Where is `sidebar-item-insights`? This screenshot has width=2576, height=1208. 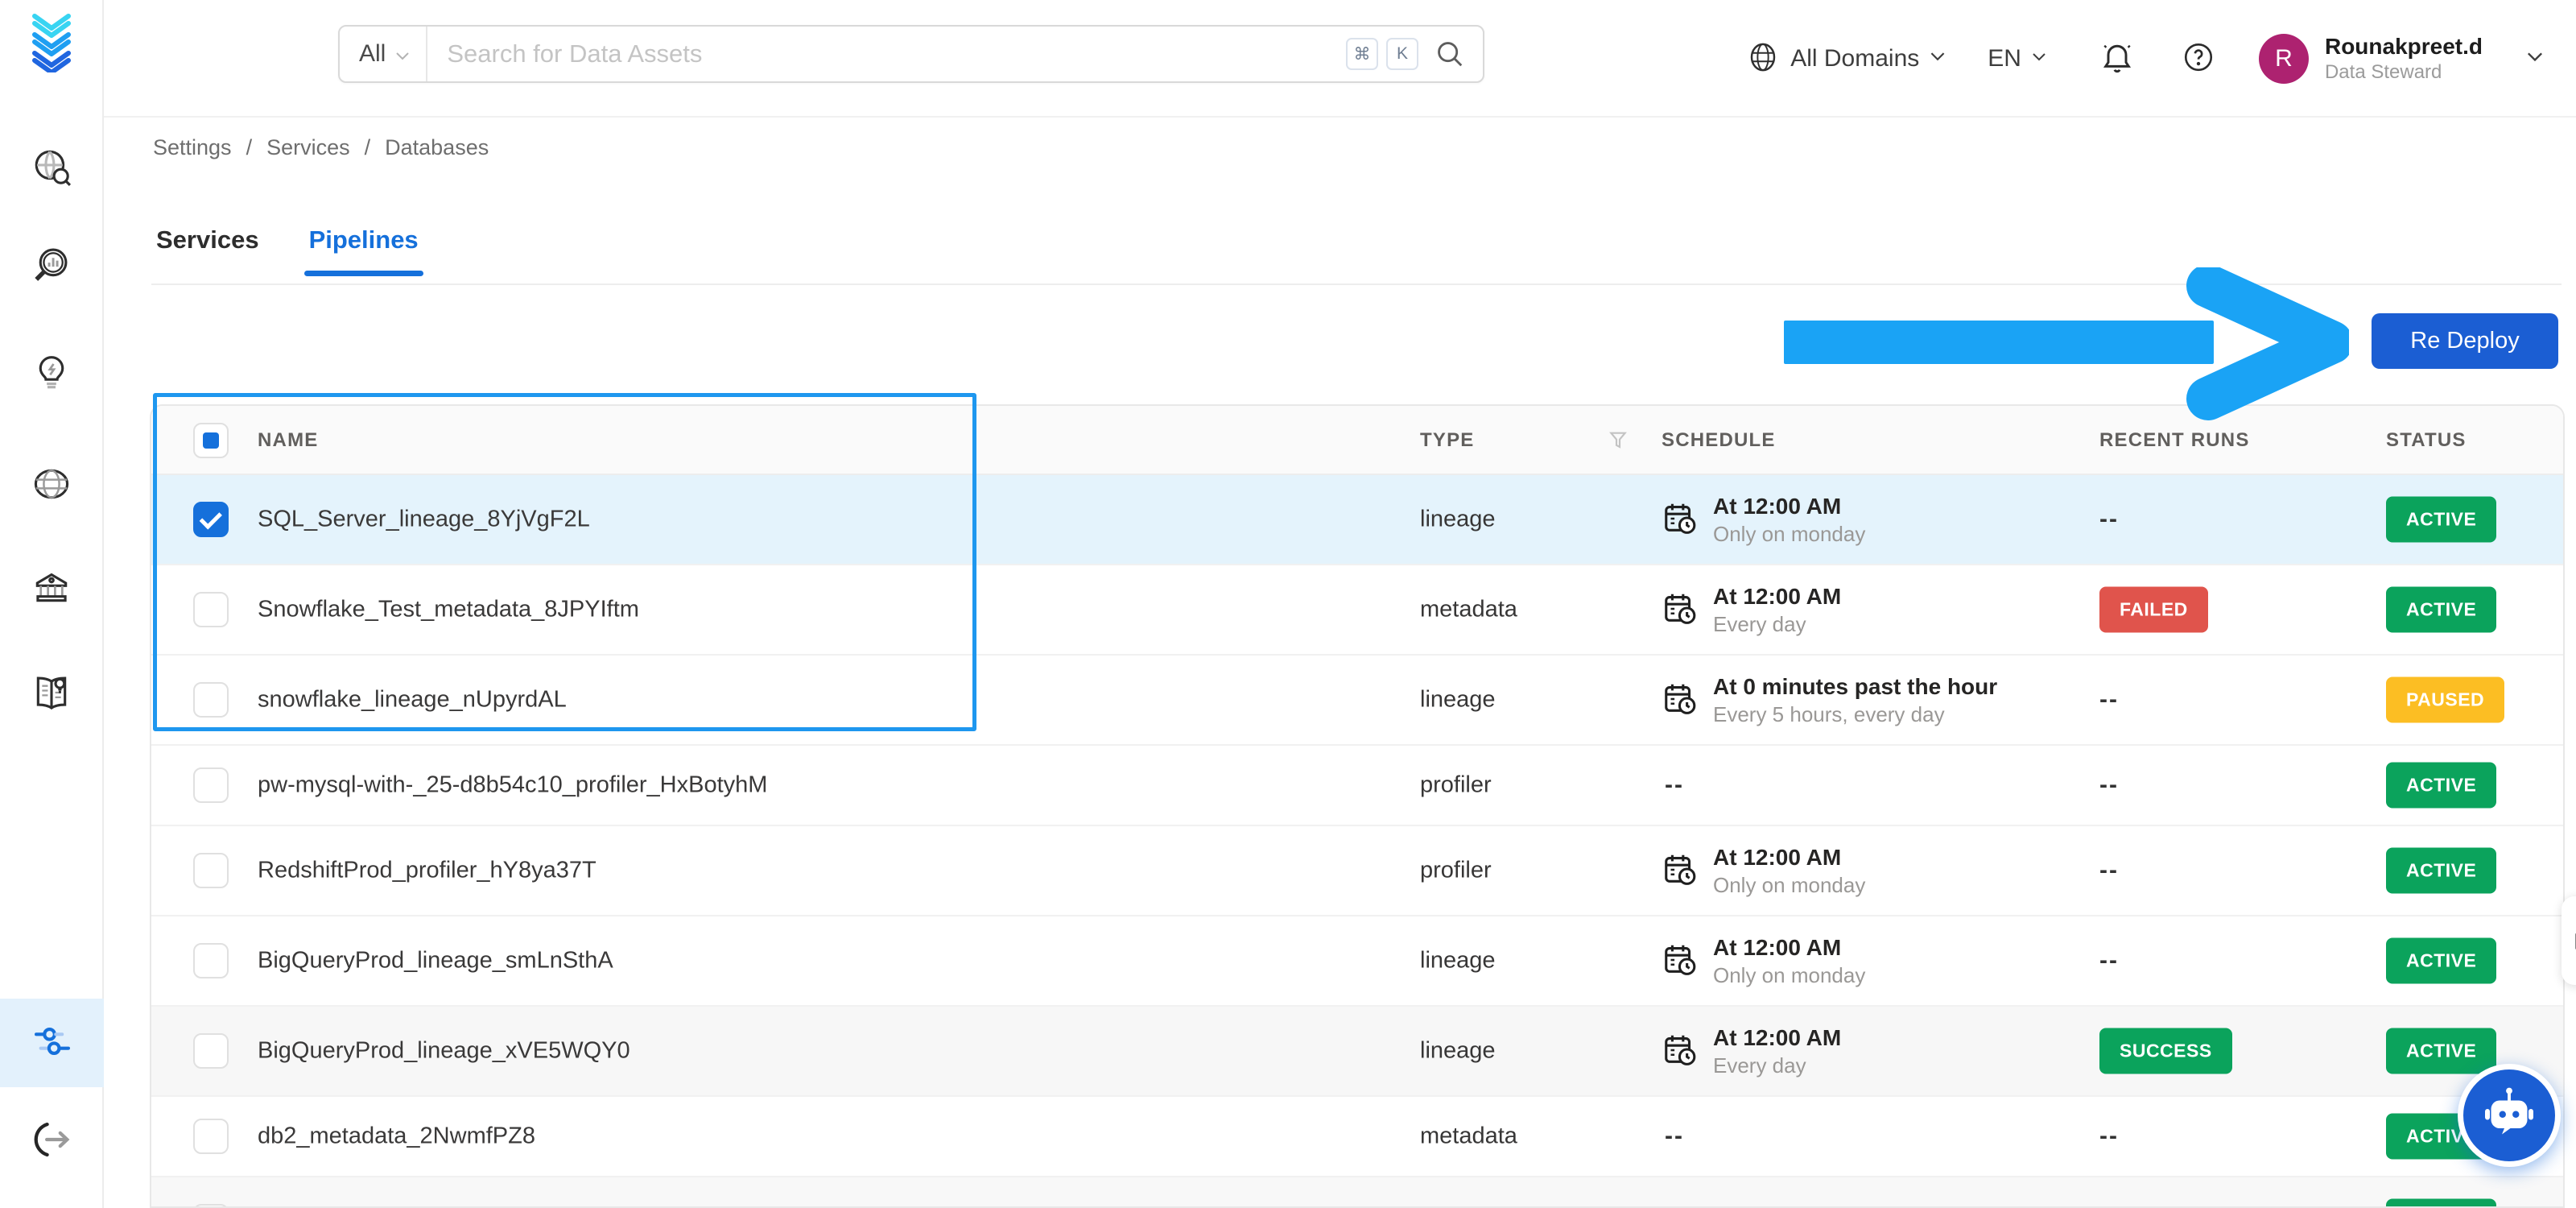 sidebar-item-insights is located at coordinates (51, 374).